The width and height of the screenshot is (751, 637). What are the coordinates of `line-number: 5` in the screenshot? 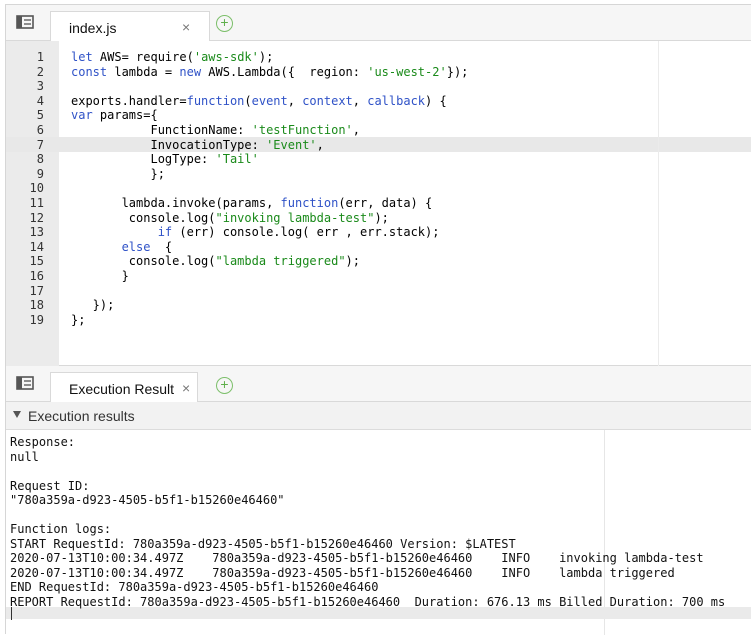 It's located at (40, 115).